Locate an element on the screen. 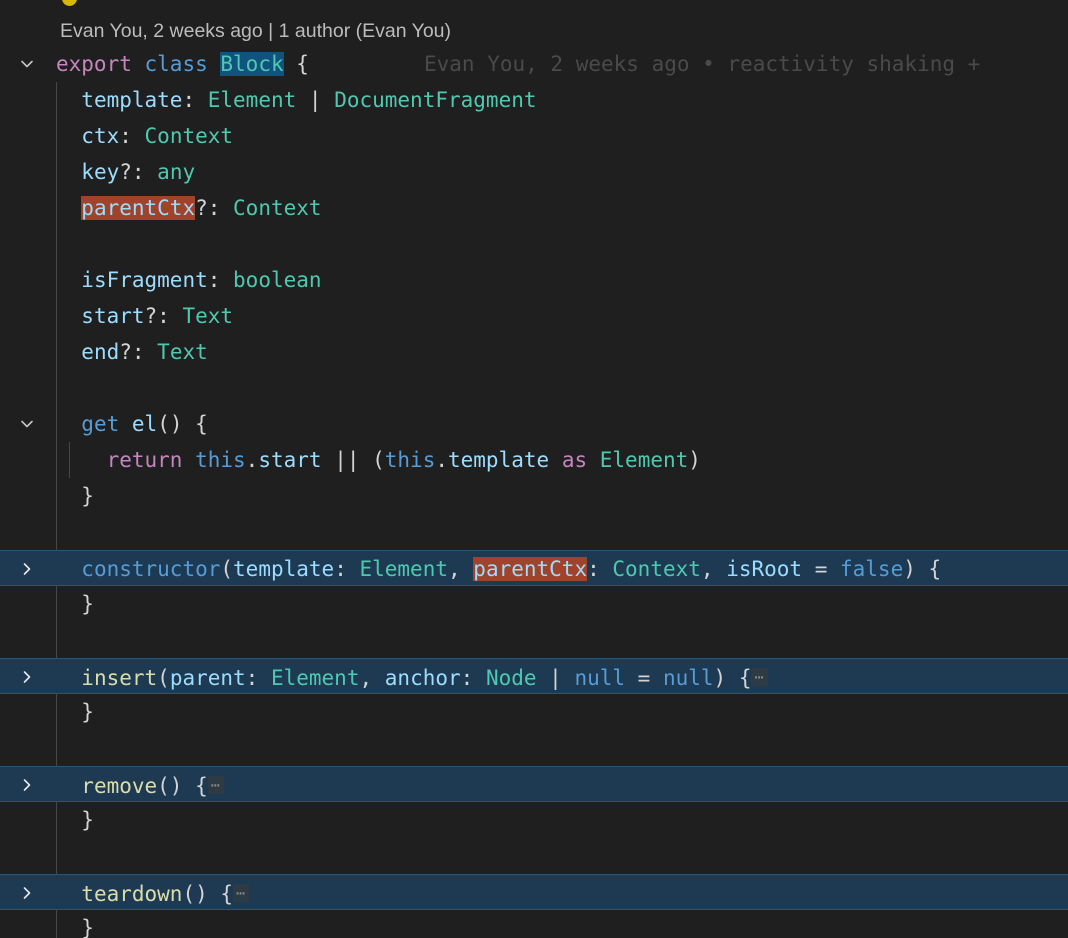 The image size is (1068, 938). code-text: key?: any is located at coordinates (125, 172).